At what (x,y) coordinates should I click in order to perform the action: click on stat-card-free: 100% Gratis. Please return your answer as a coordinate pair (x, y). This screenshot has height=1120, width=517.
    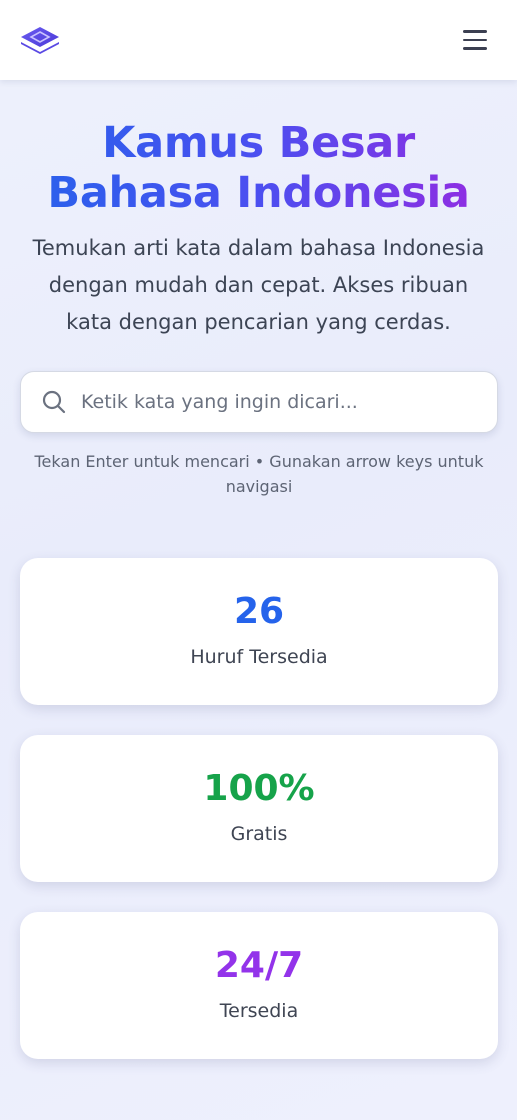
    Looking at the image, I should click on (259, 808).